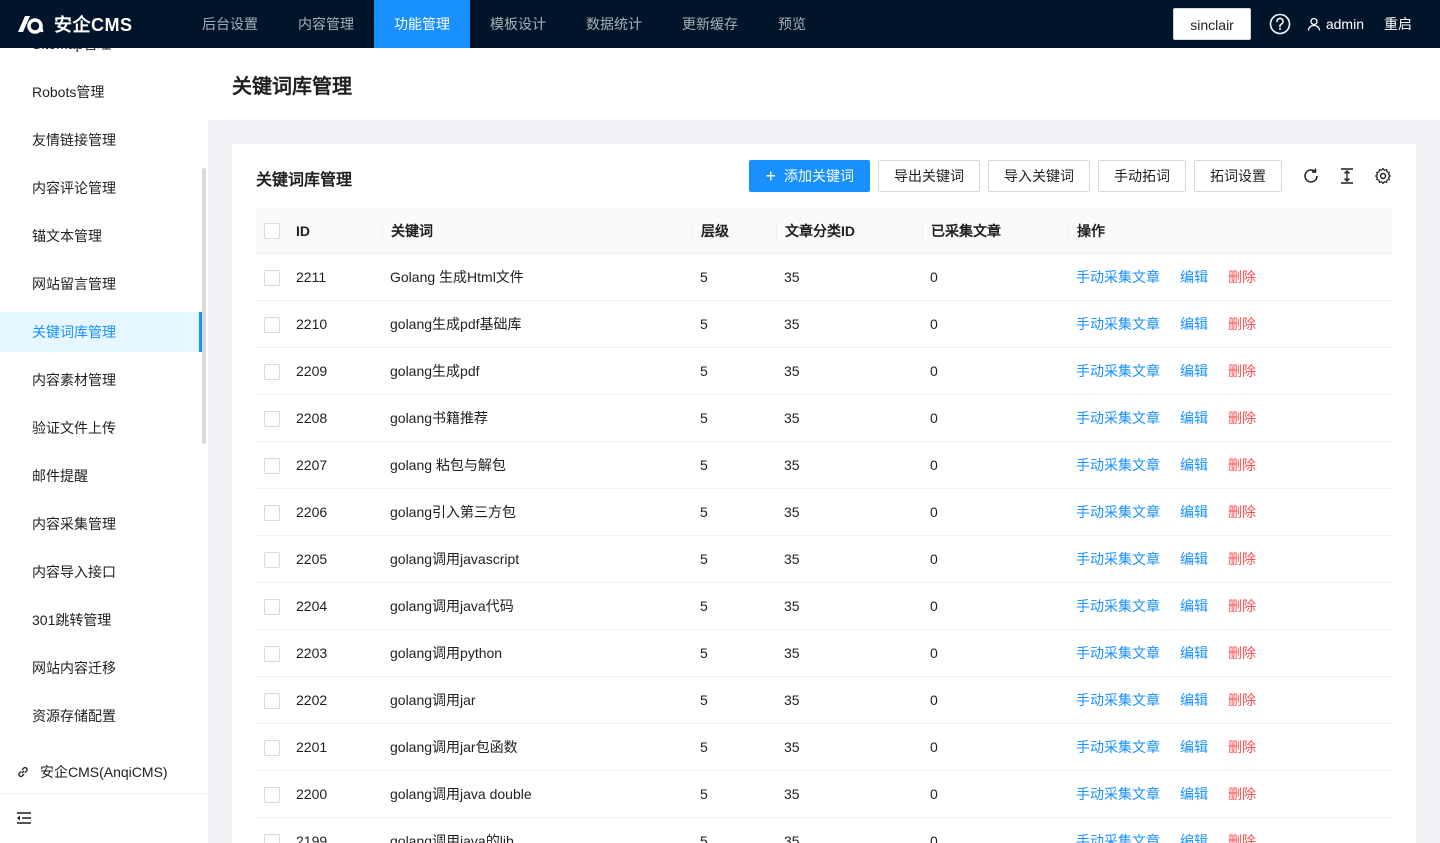 This screenshot has width=1440, height=843. I want to click on add-keyword-button: + 添加关键词, so click(809, 176).